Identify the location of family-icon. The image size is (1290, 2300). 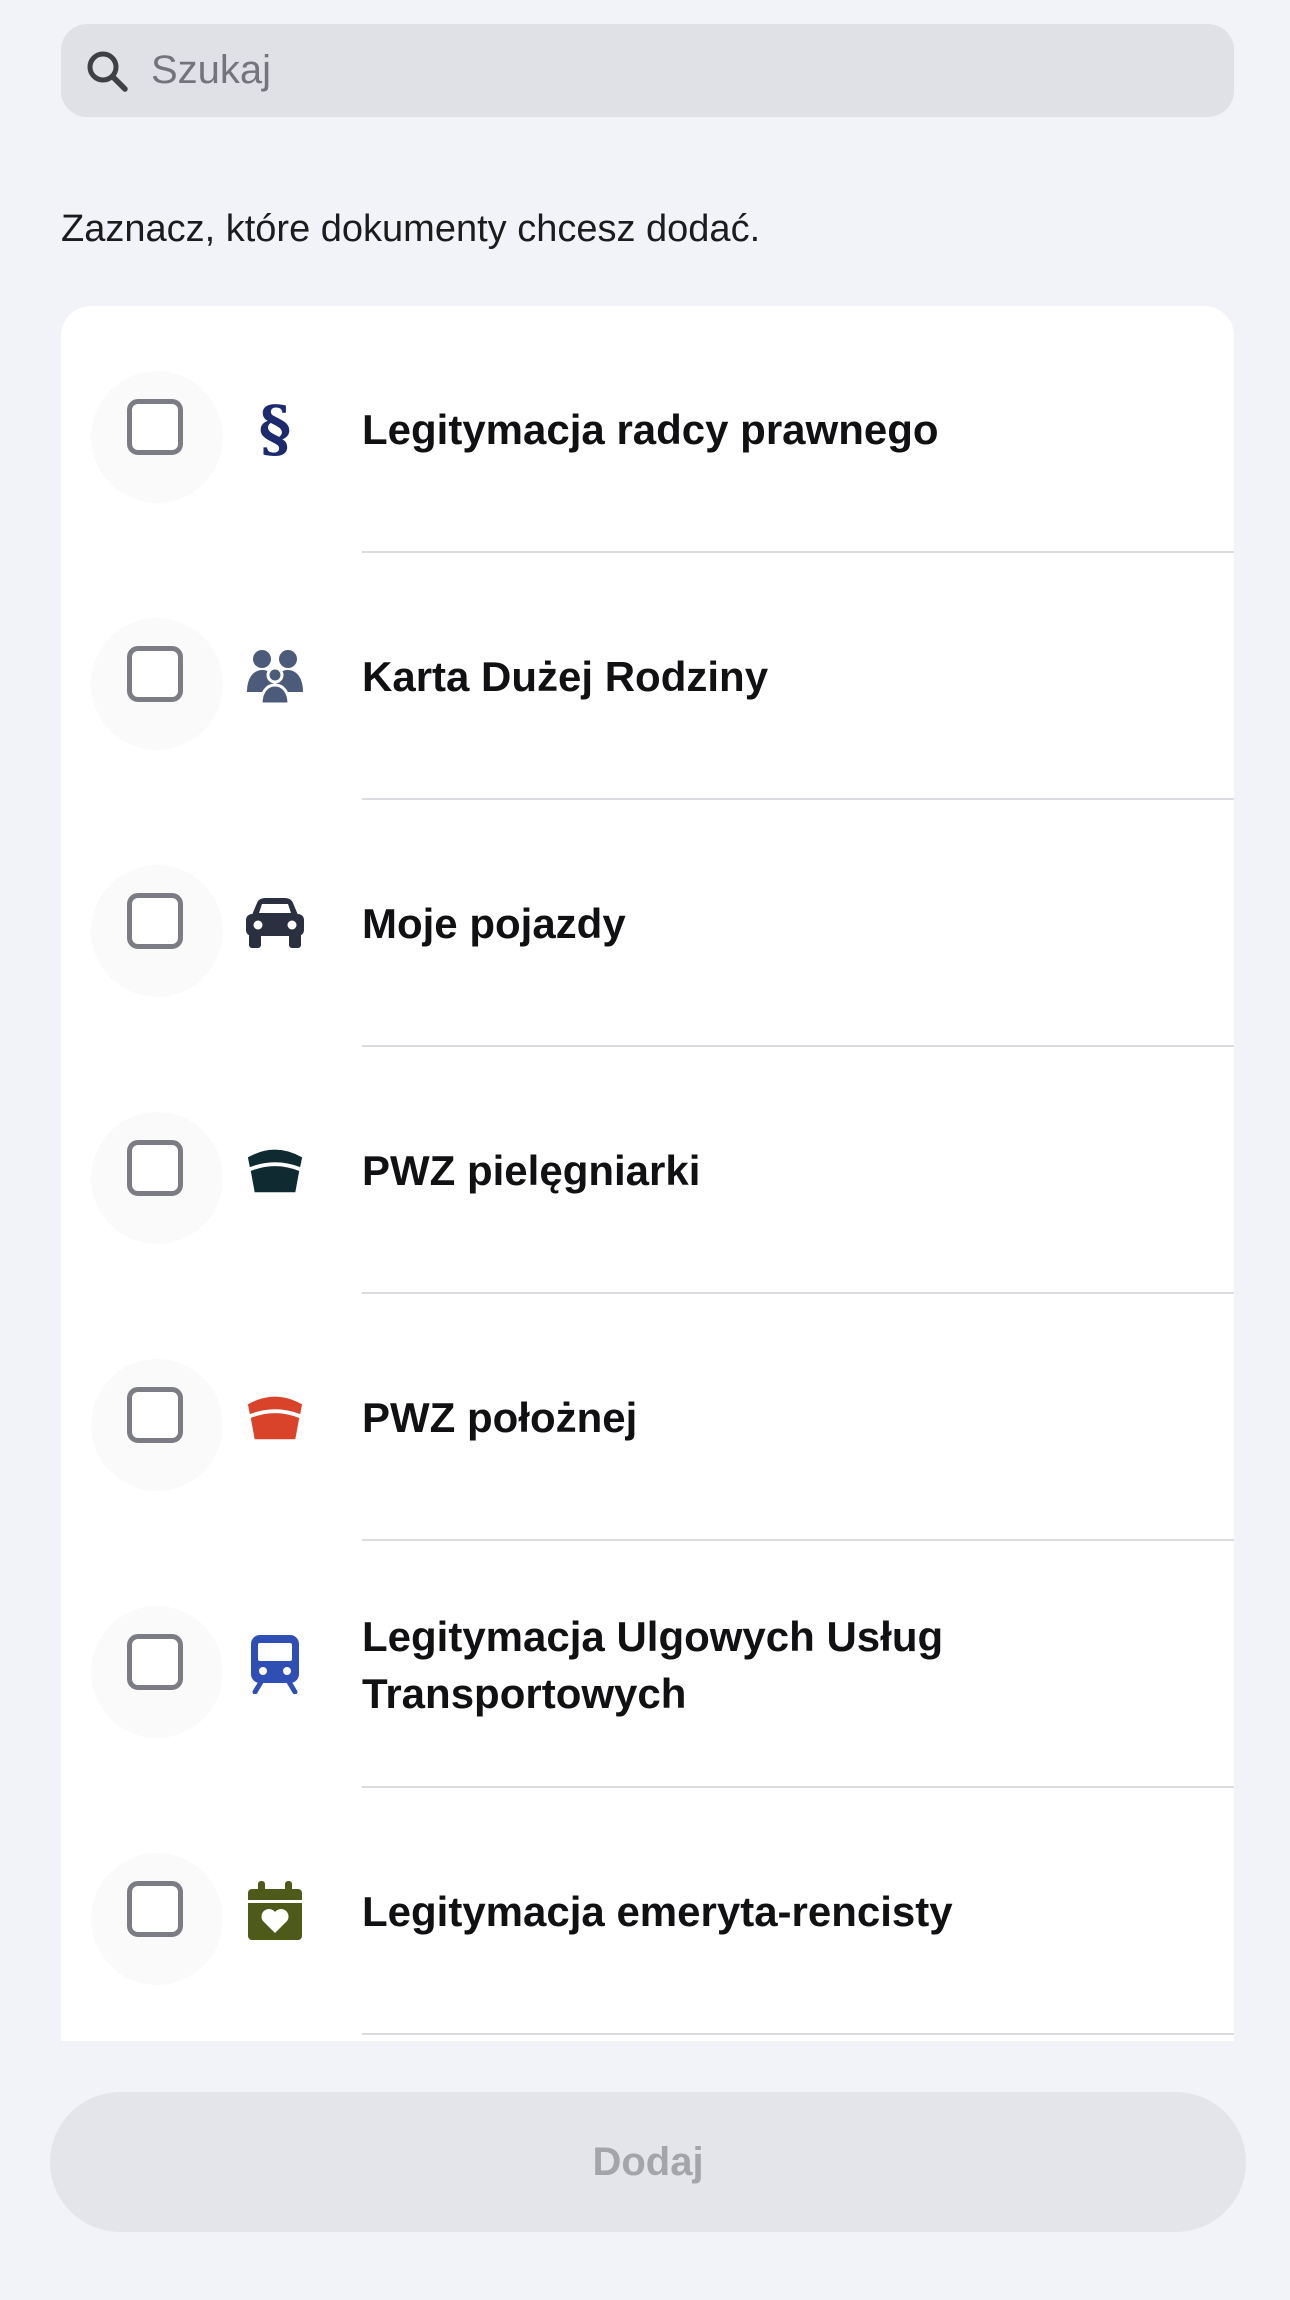
(275, 676).